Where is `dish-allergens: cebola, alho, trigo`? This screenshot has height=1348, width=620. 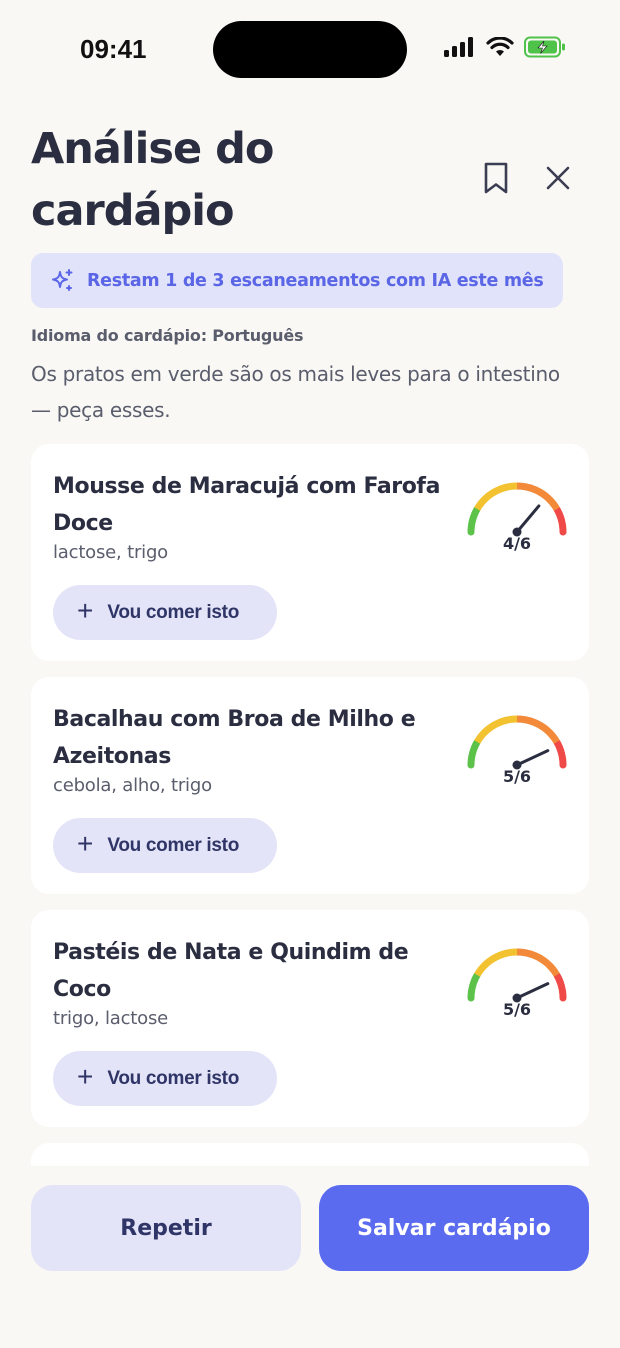
dish-allergens: cebola, alho, trigo is located at coordinates (132, 785).